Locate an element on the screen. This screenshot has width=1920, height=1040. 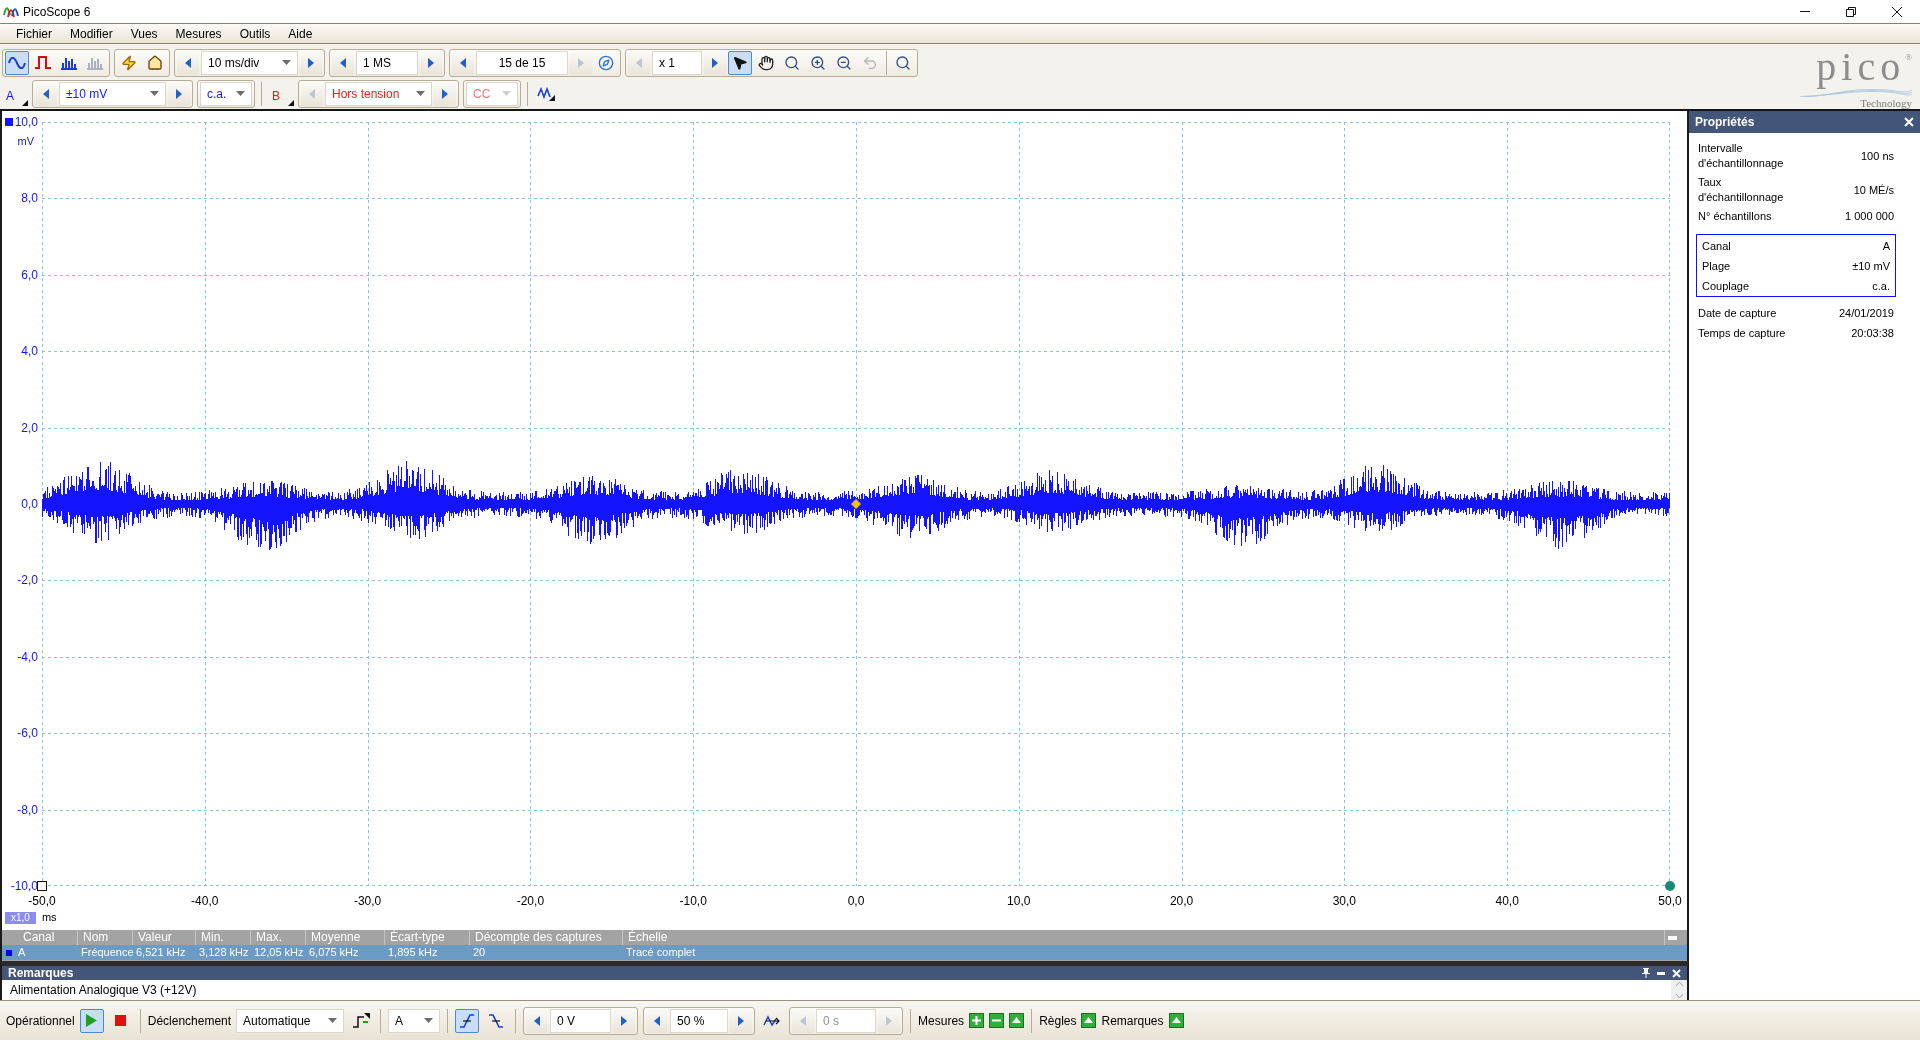
remove-measurement-button is located at coordinates (997, 1020).